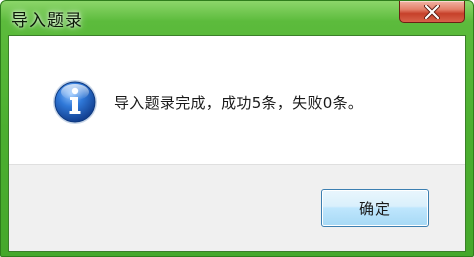 This screenshot has width=474, height=257. I want to click on info-icon, so click(75, 102).